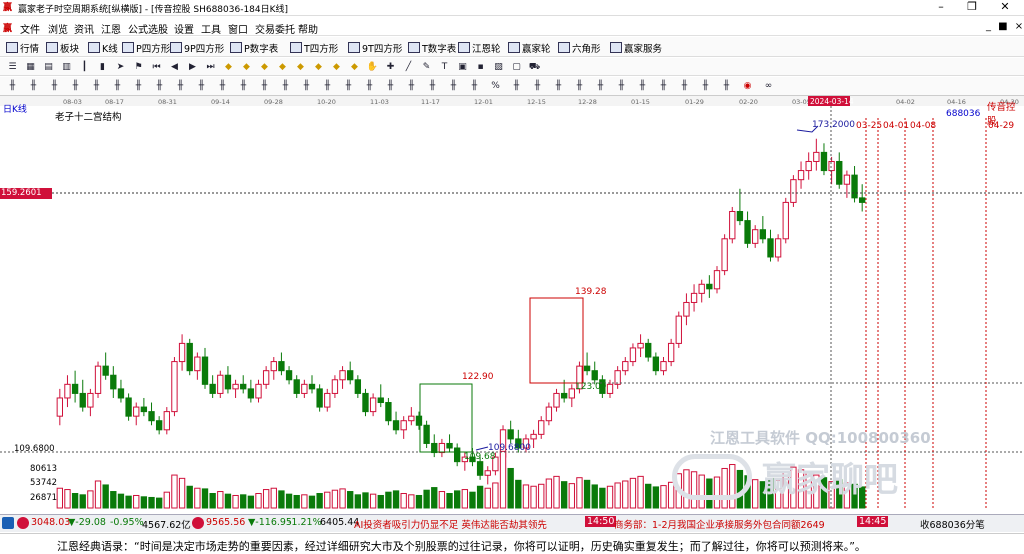  I want to click on infinity-icon: ∞, so click(768, 86).